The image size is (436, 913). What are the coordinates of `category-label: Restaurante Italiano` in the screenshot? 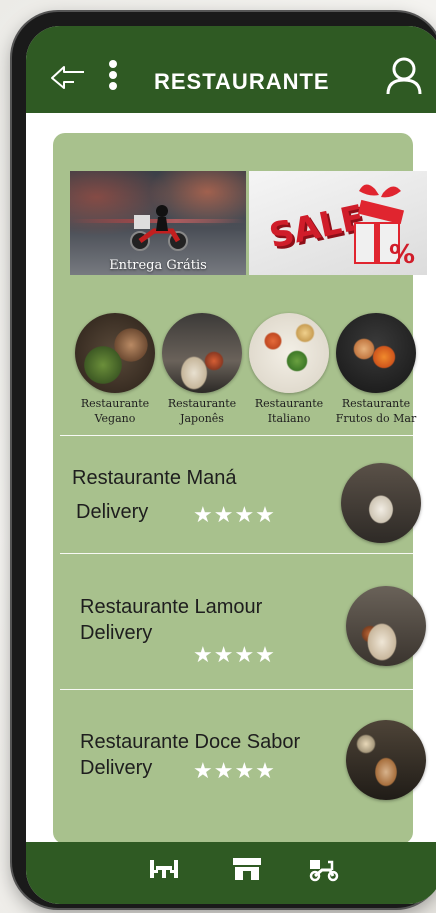 It's located at (289, 411).